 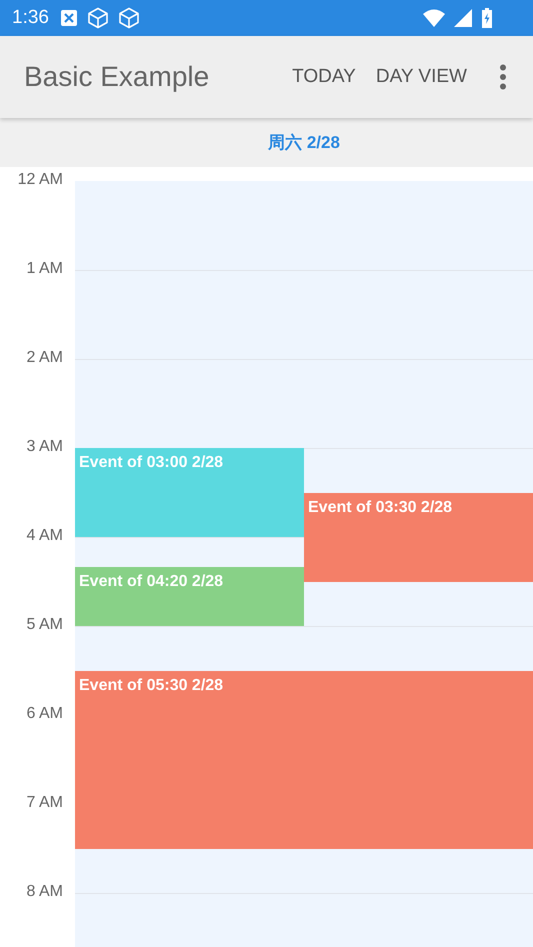 I want to click on app-title: Basic Example, so click(x=117, y=77).